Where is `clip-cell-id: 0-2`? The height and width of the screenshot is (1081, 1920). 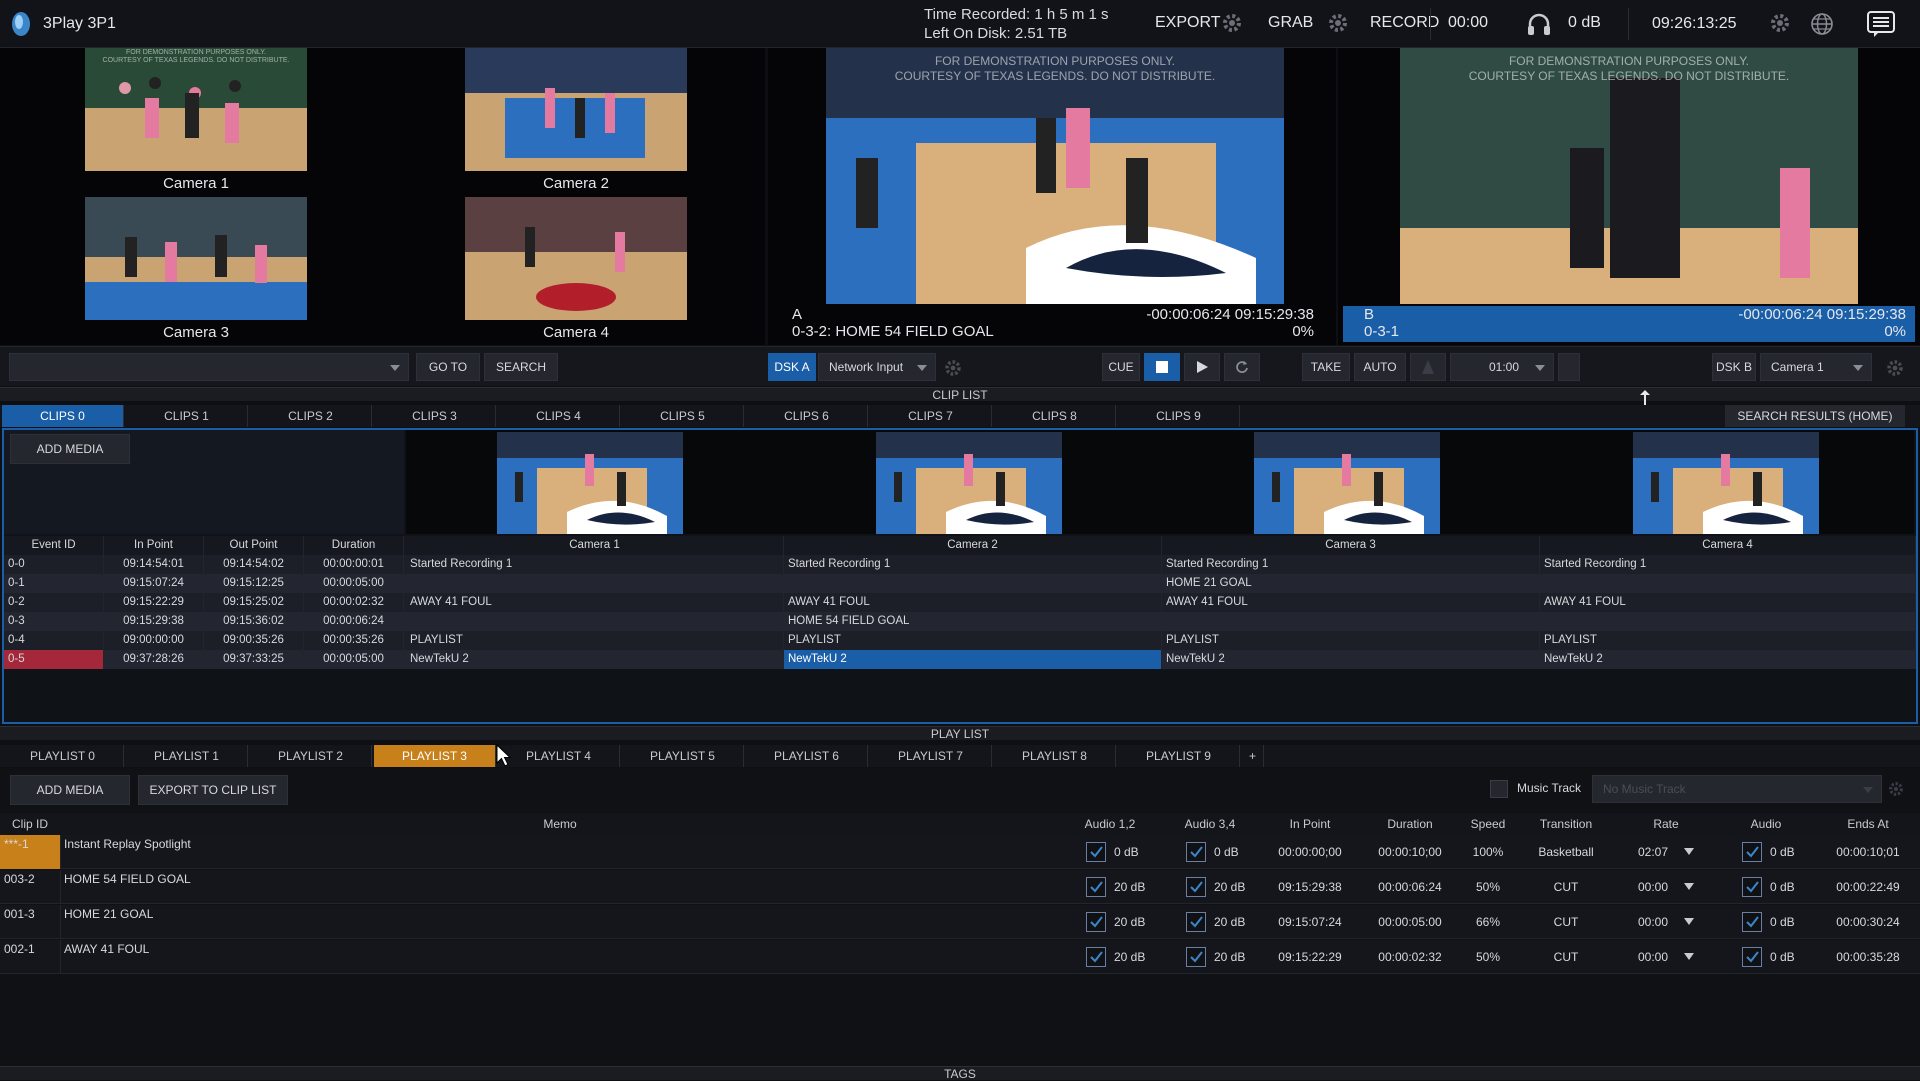
clip-cell-id: 0-2 is located at coordinates (54, 602).